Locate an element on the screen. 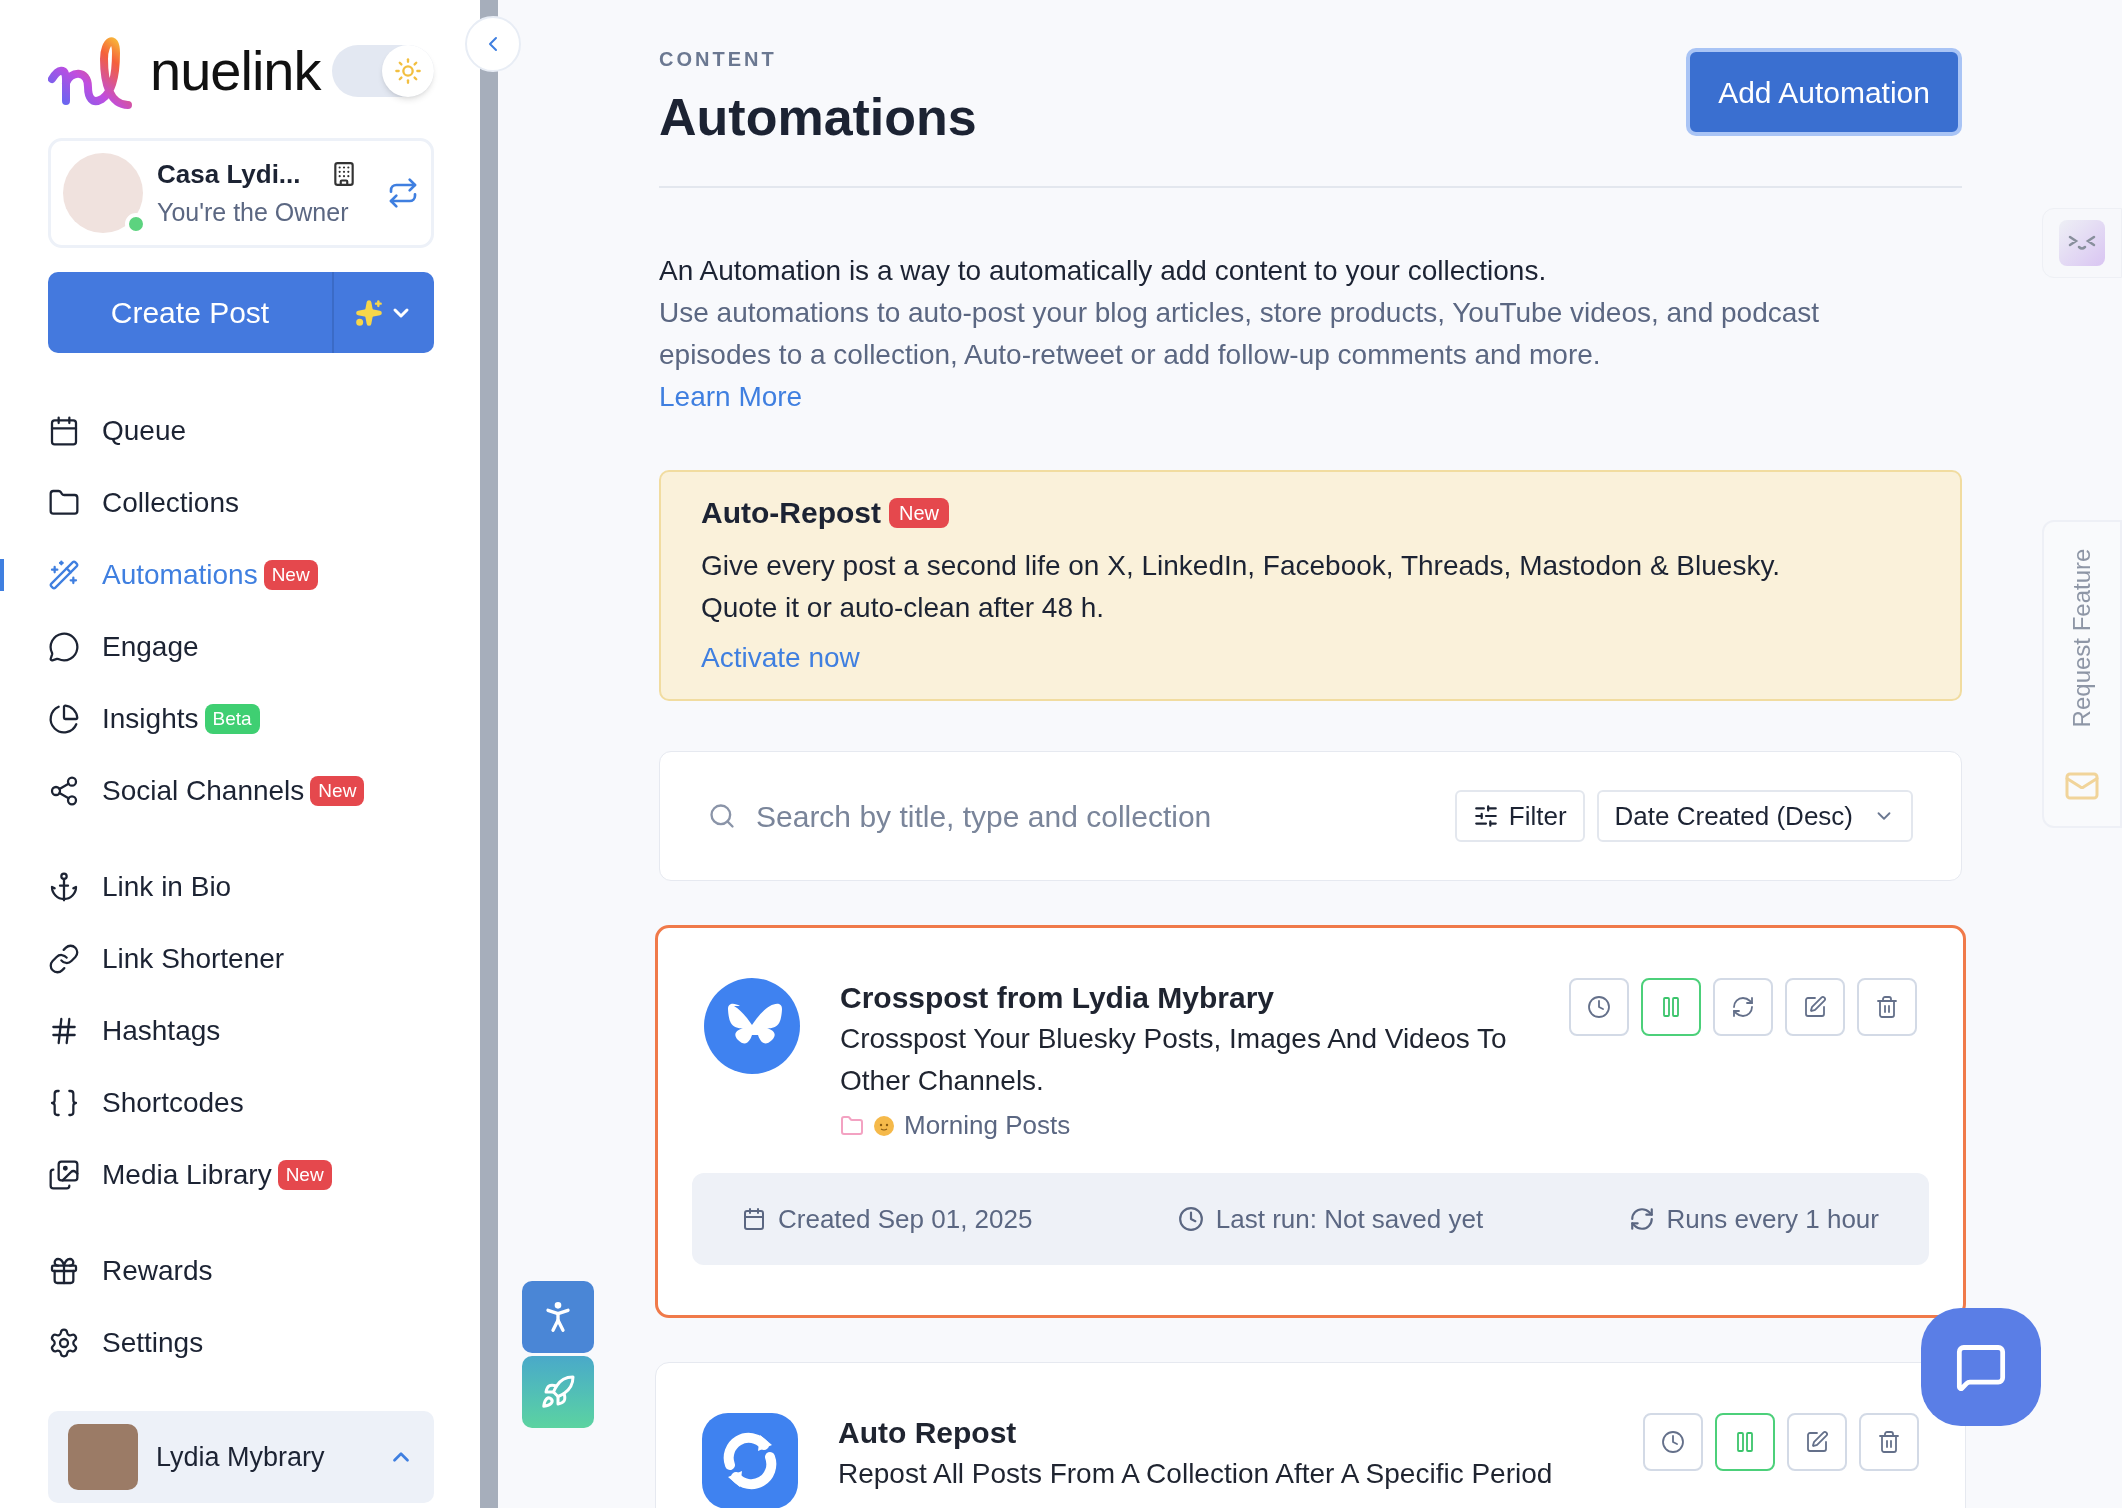 Image resolution: width=2122 pixels, height=1508 pixels. theme-toggle is located at coordinates (383, 71).